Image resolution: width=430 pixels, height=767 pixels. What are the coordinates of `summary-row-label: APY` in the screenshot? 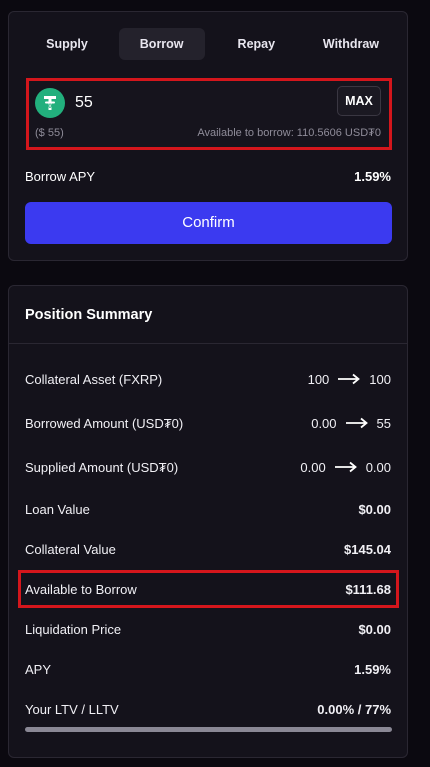 It's located at (38, 669).